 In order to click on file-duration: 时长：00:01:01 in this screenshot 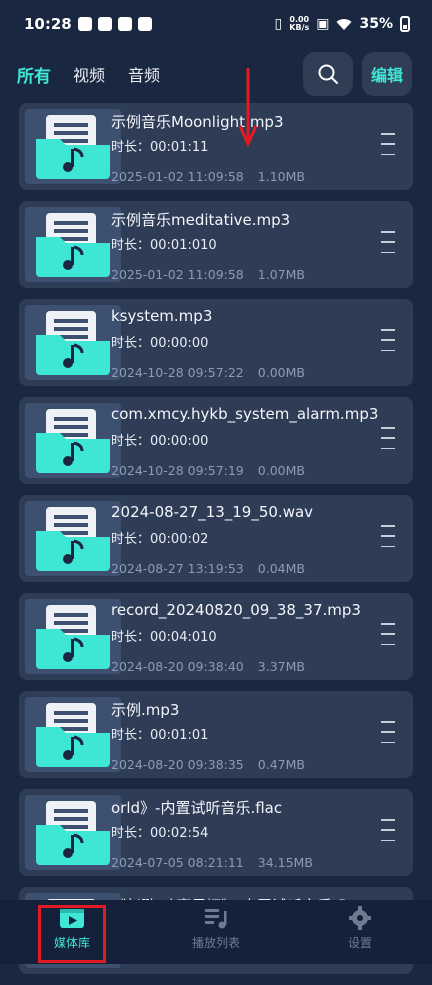, I will do `click(160, 735)`.